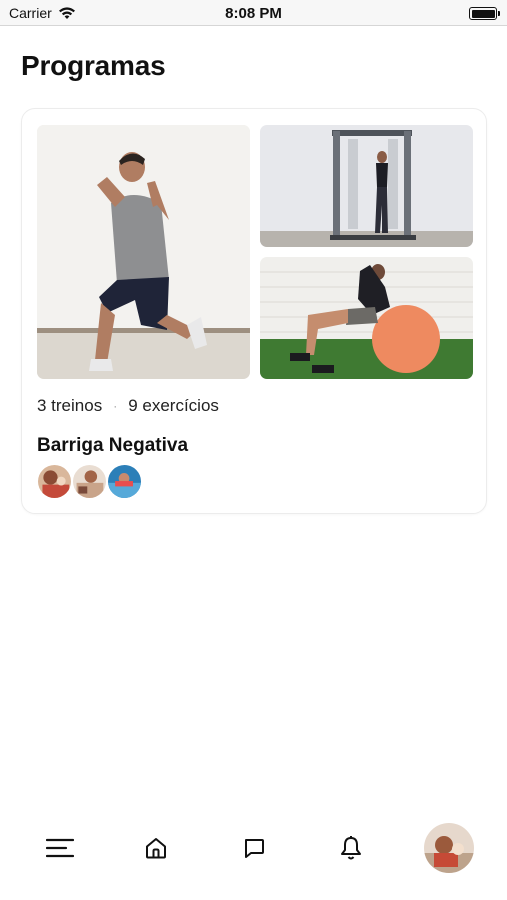 The image size is (507, 900). I want to click on battery-icon, so click(484, 13).